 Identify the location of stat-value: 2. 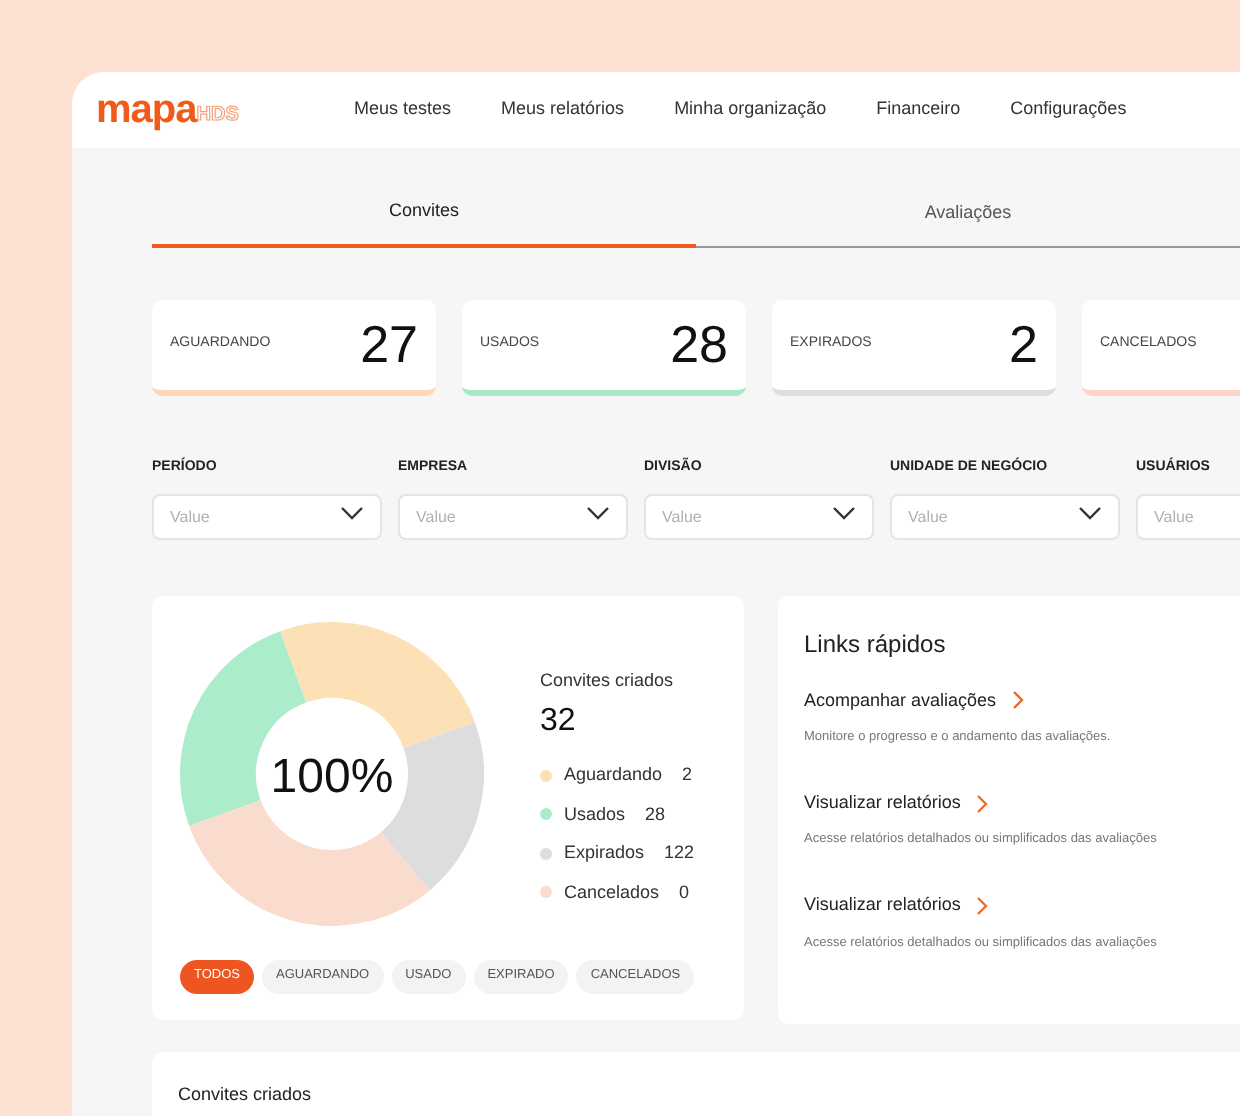
(1023, 345).